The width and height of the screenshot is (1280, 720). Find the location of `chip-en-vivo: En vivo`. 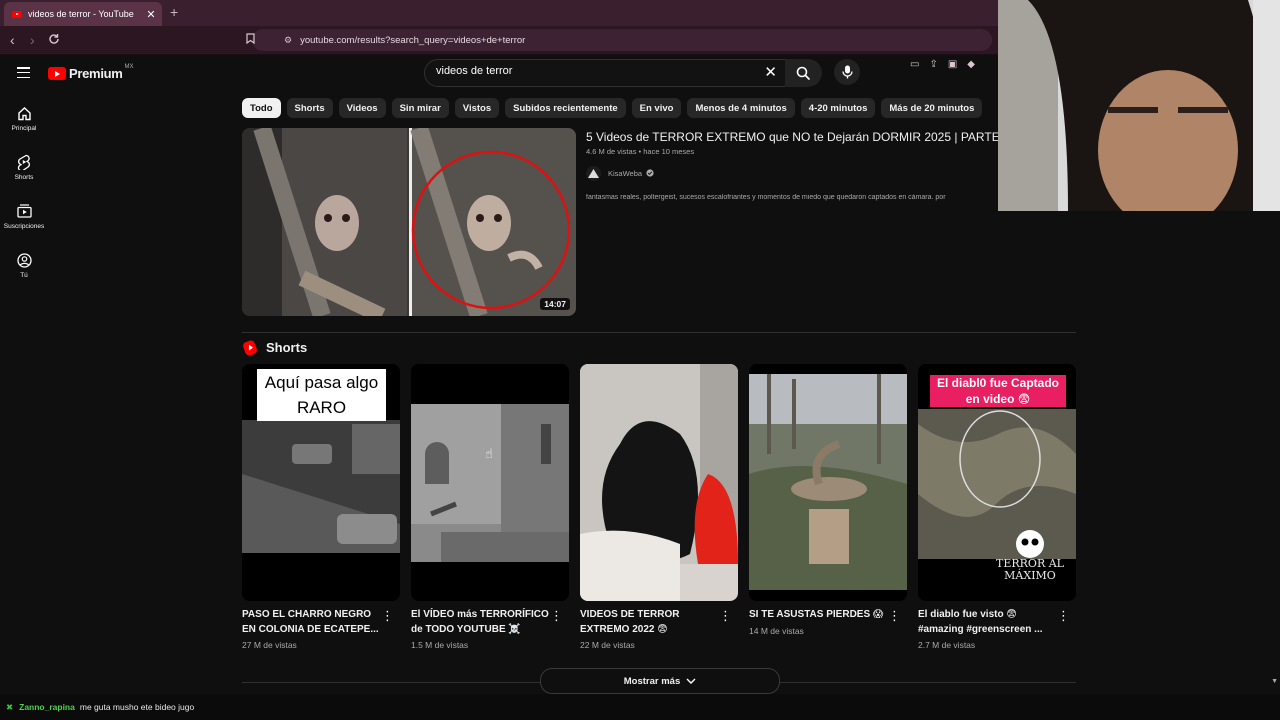

chip-en-vivo: En vivo is located at coordinates (656, 108).